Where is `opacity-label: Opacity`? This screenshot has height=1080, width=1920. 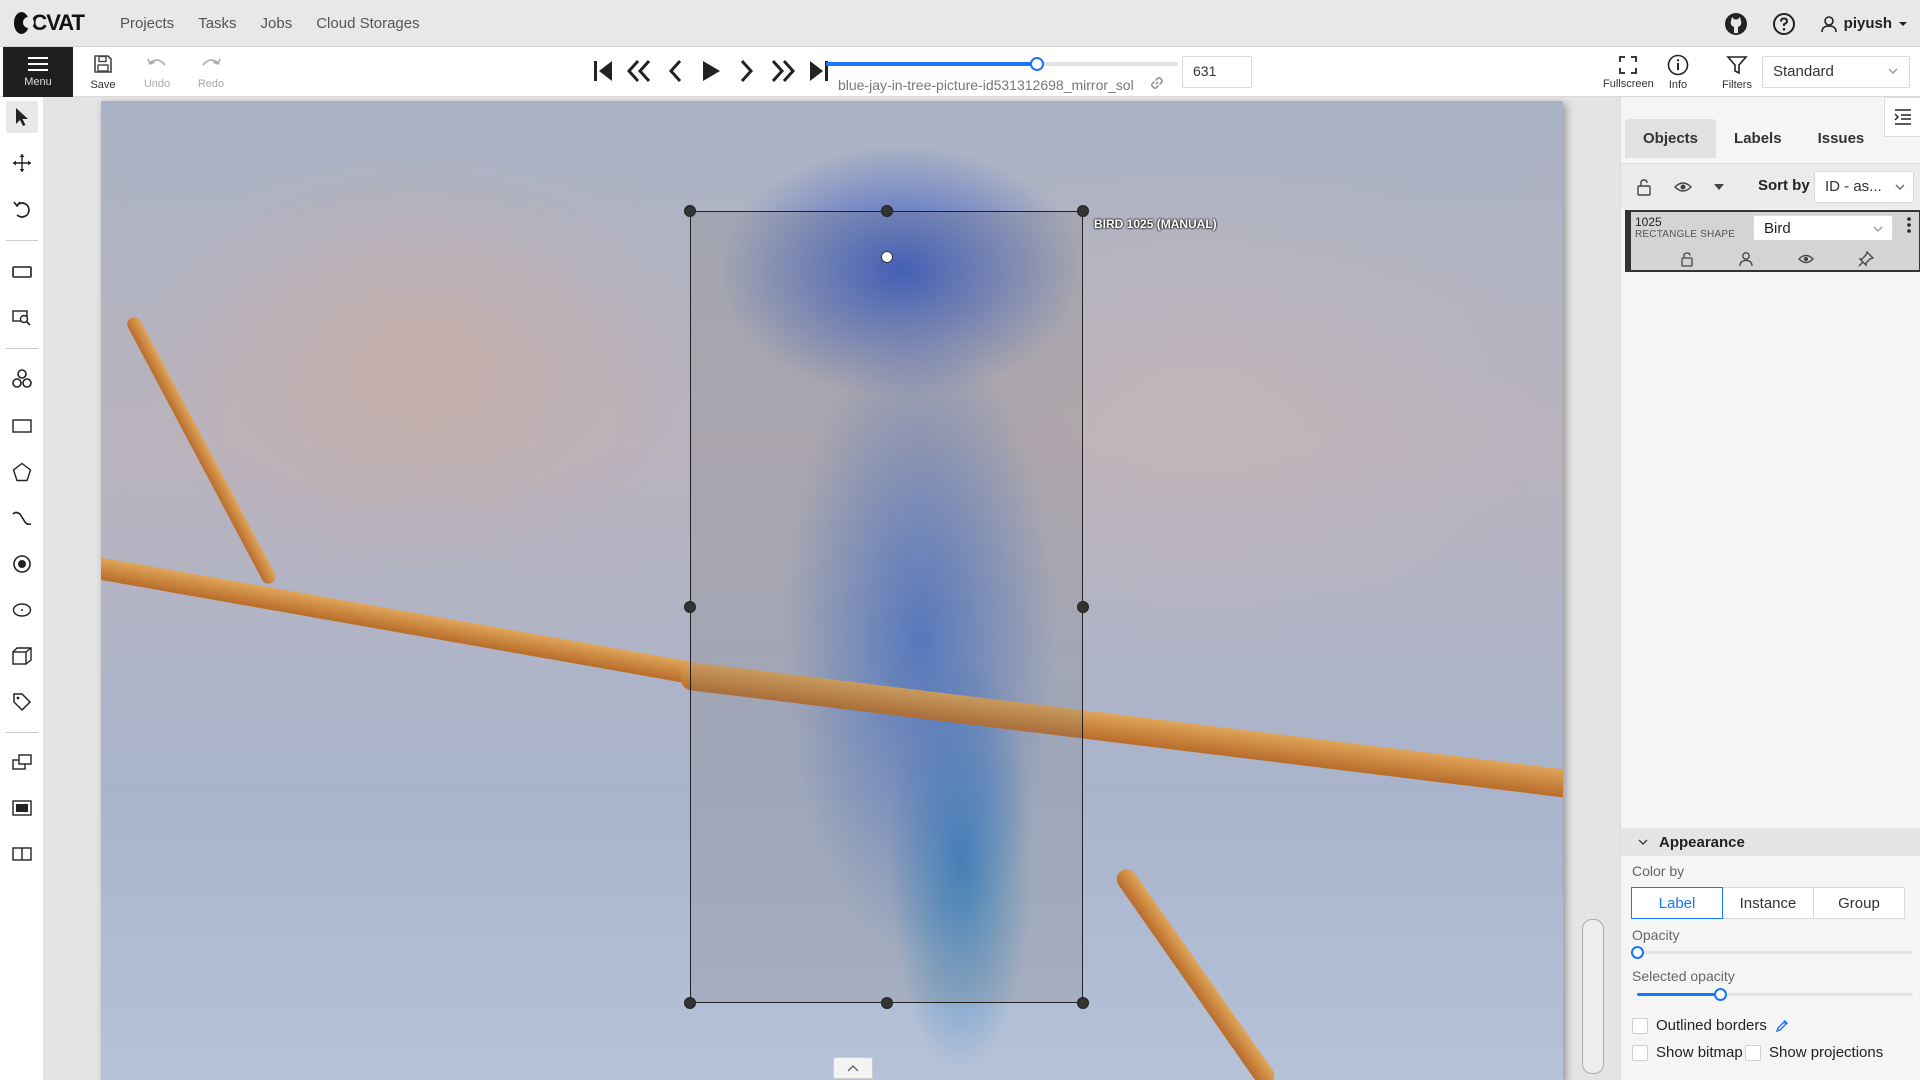
opacity-label: Opacity is located at coordinates (1656, 935).